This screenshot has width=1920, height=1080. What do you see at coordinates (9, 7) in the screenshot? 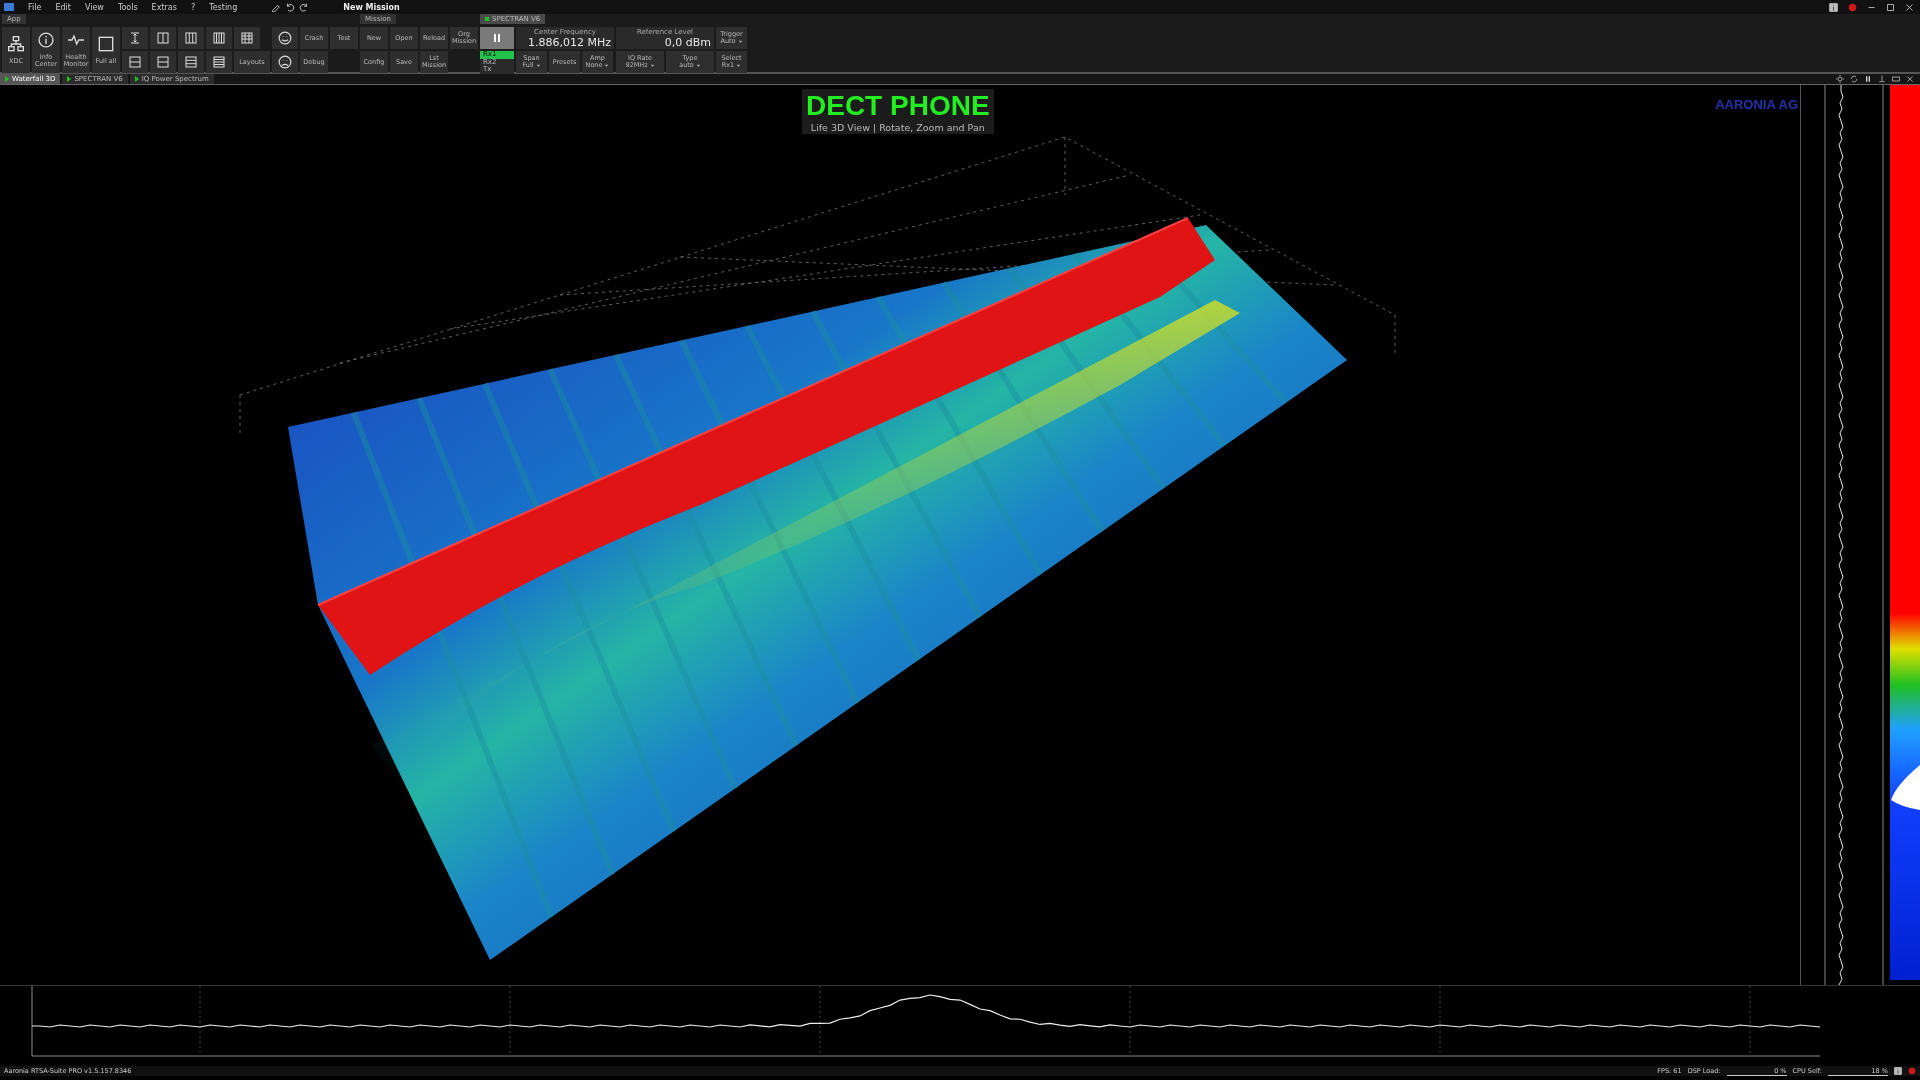
I see `app-logo-icon` at bounding box center [9, 7].